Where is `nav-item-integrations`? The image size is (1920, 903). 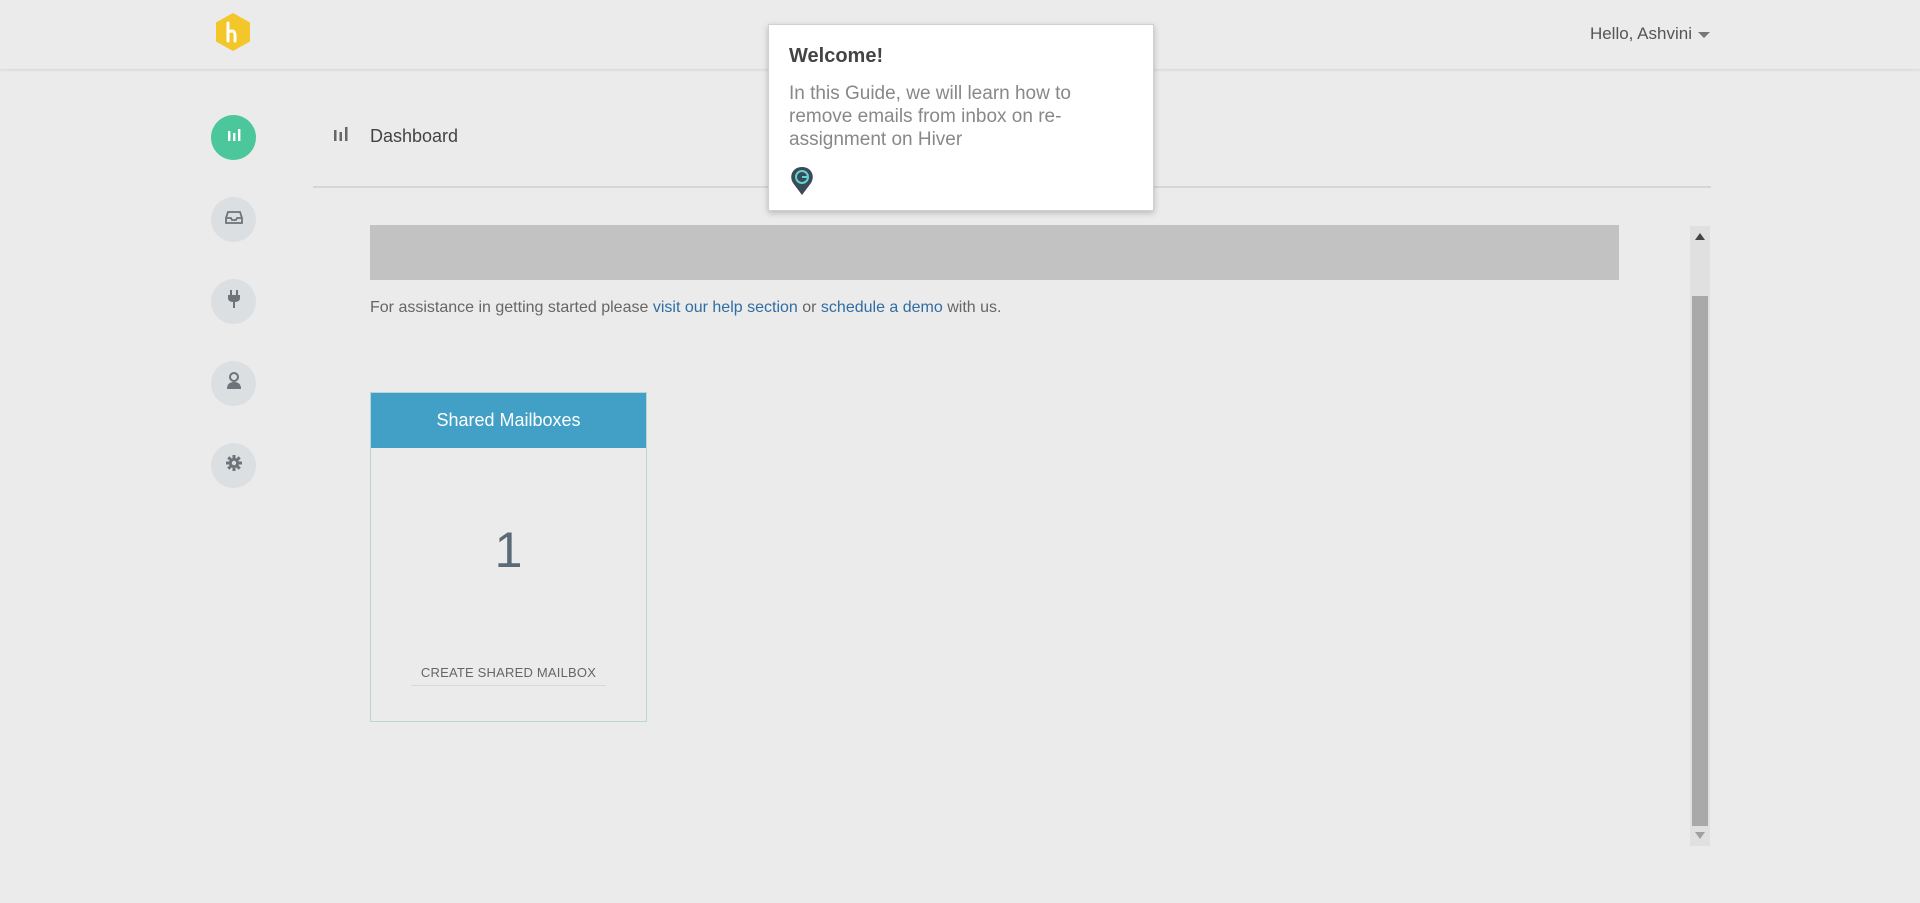 nav-item-integrations is located at coordinates (233, 301).